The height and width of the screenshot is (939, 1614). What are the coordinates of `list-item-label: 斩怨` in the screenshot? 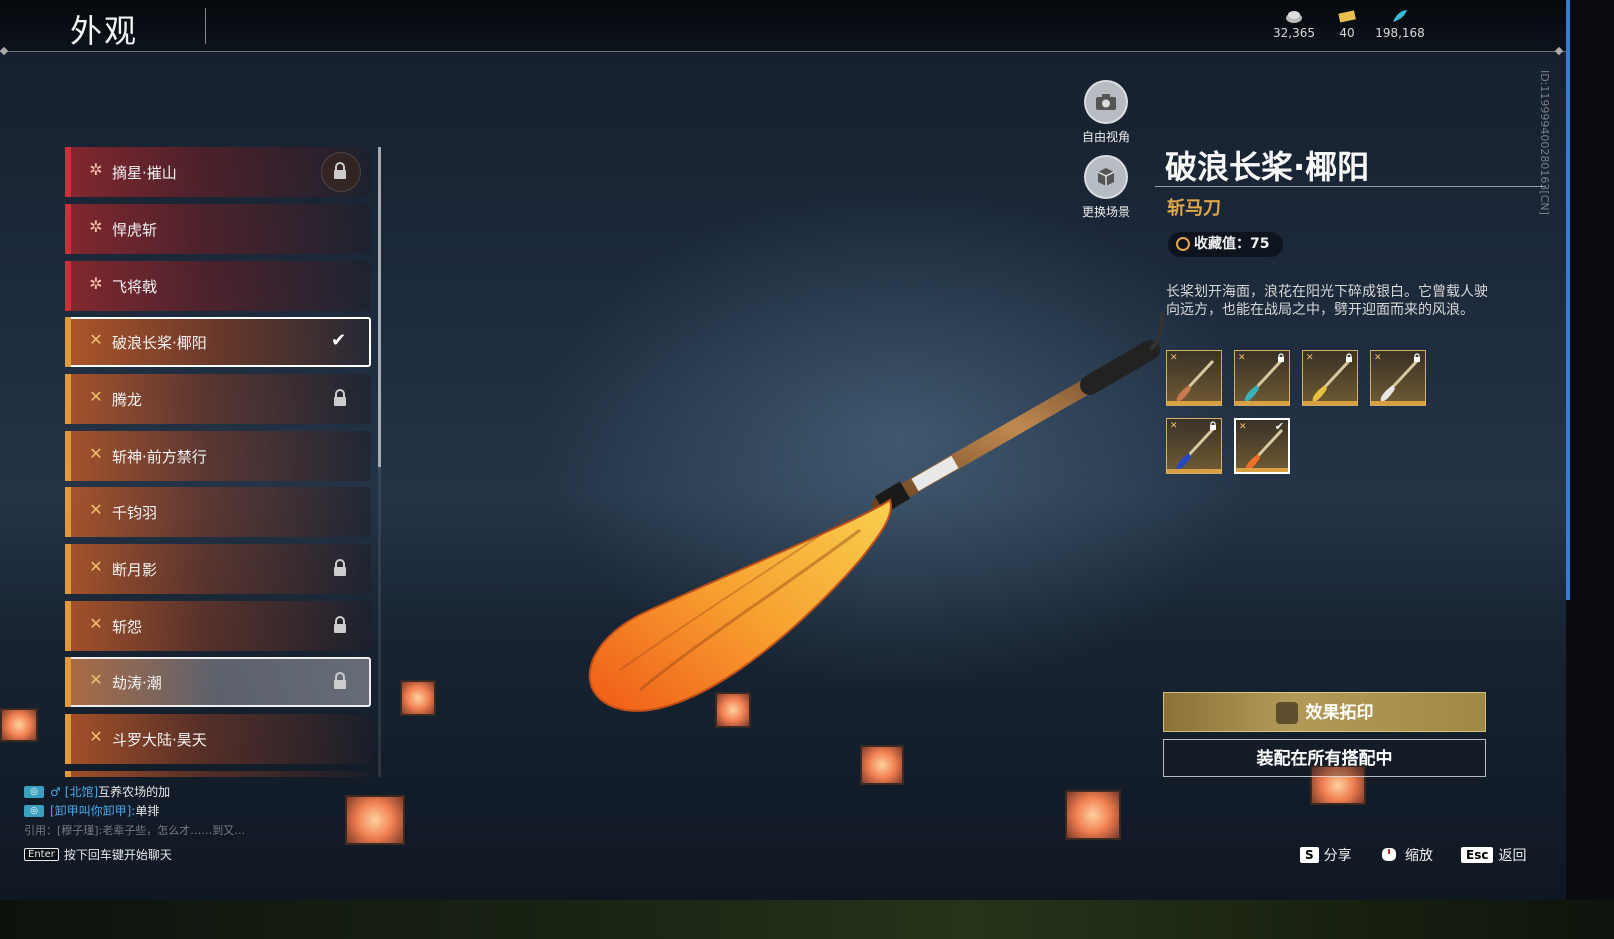 It's located at (127, 627).